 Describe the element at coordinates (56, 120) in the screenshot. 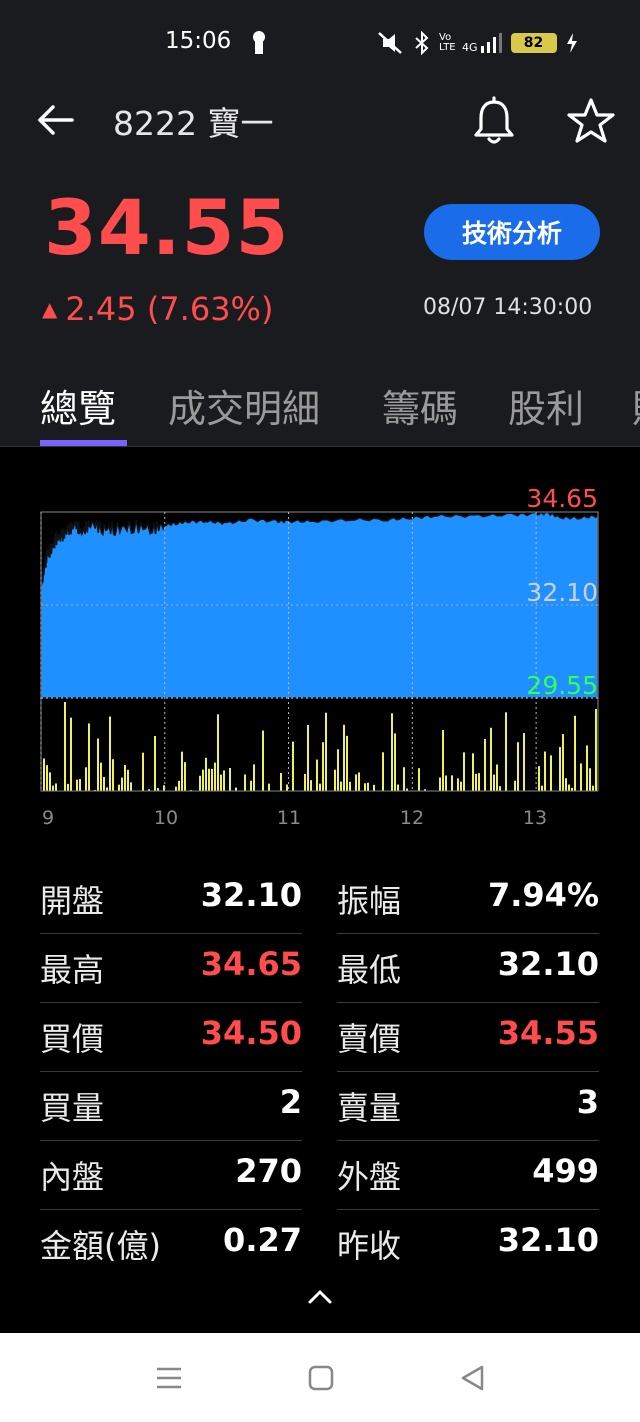

I see `back-arrow-icon` at that location.